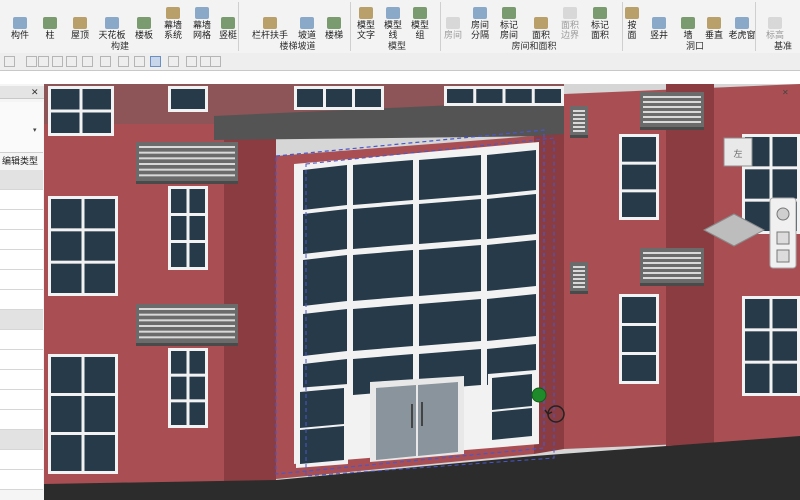  I want to click on top-window-left-pane, so click(96, 122).